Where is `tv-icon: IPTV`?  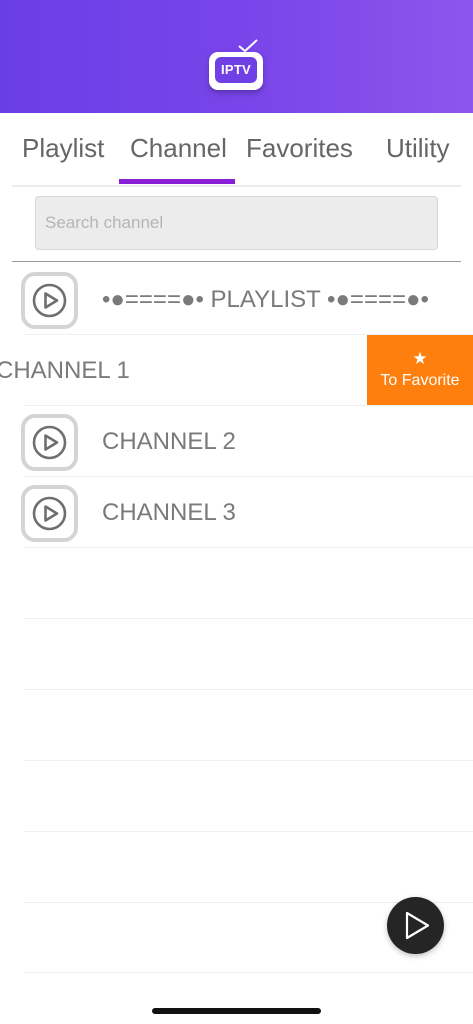
tv-icon: IPTV is located at coordinates (236, 71).